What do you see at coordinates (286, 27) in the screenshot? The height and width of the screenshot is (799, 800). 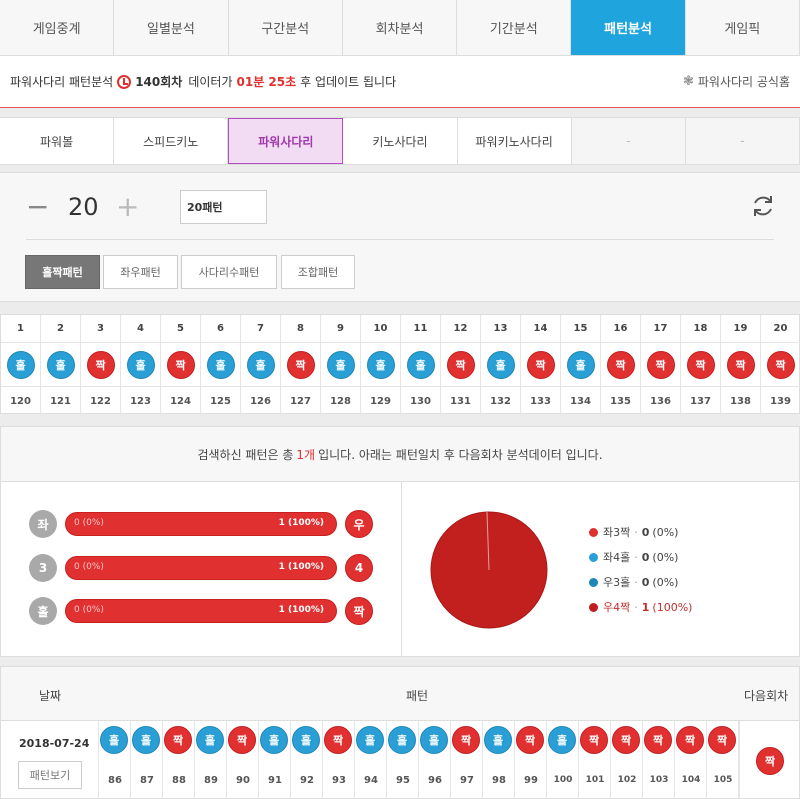 I see `tab-section-analysis: 구간분석` at bounding box center [286, 27].